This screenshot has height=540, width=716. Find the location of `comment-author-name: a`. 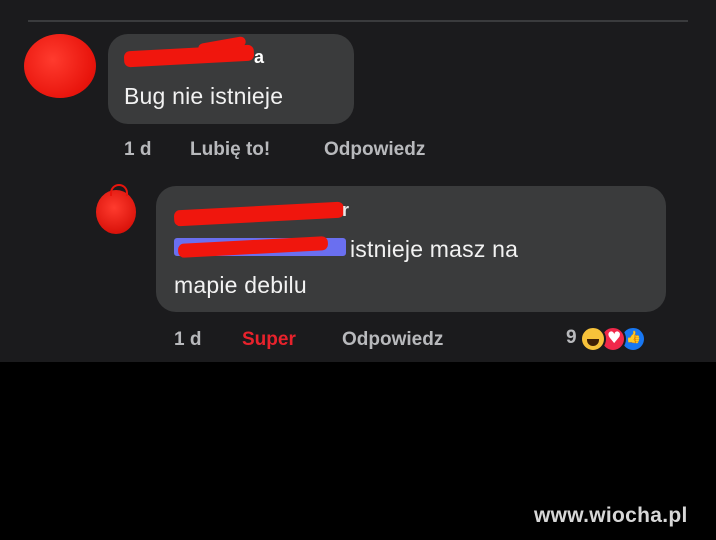

comment-author-name: a is located at coordinates (259, 57).